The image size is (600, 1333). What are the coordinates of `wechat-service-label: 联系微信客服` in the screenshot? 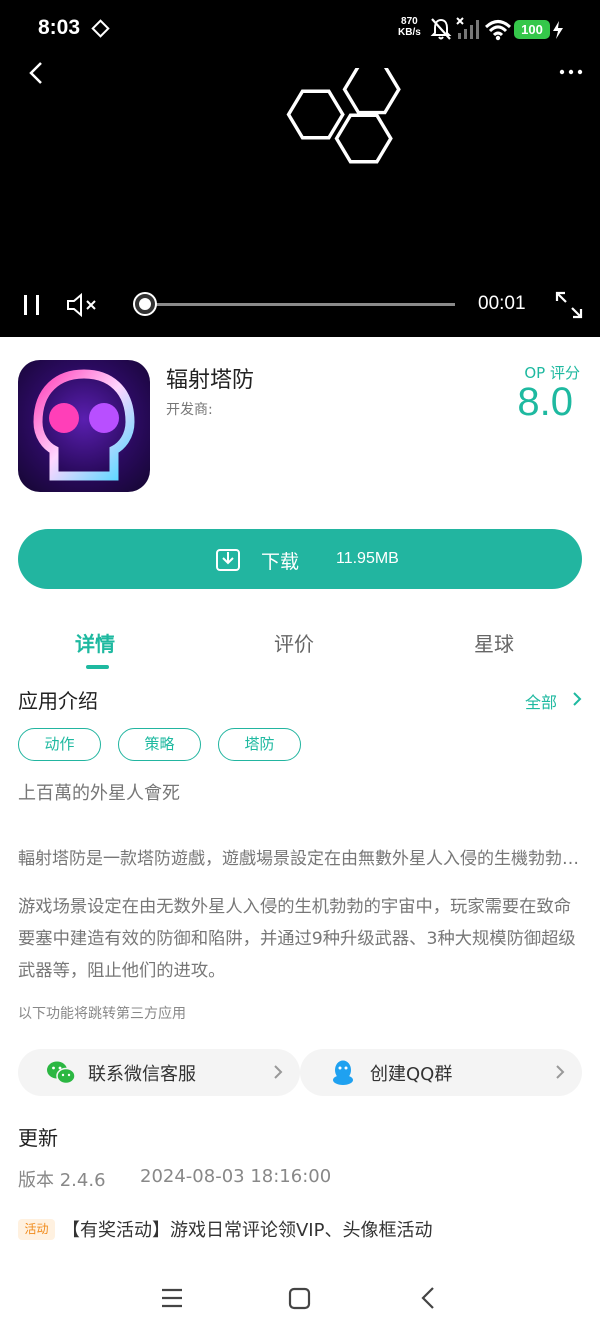 It's located at (142, 1074).